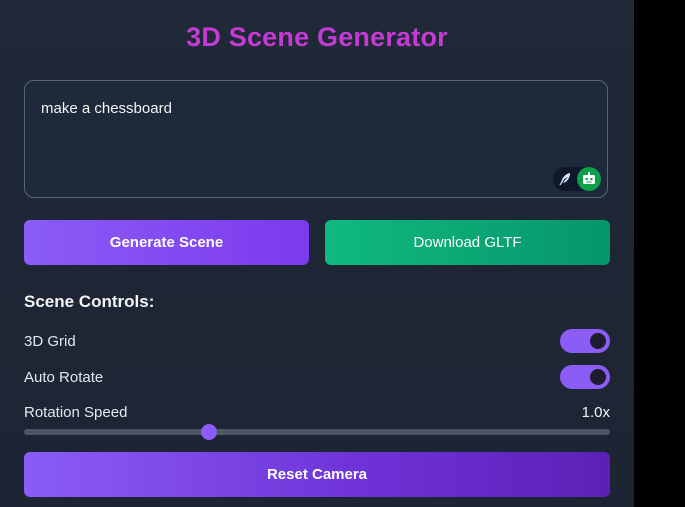  Describe the element at coordinates (76, 412) in the screenshot. I see `rotation-speed-label: Rotation Speed` at that location.